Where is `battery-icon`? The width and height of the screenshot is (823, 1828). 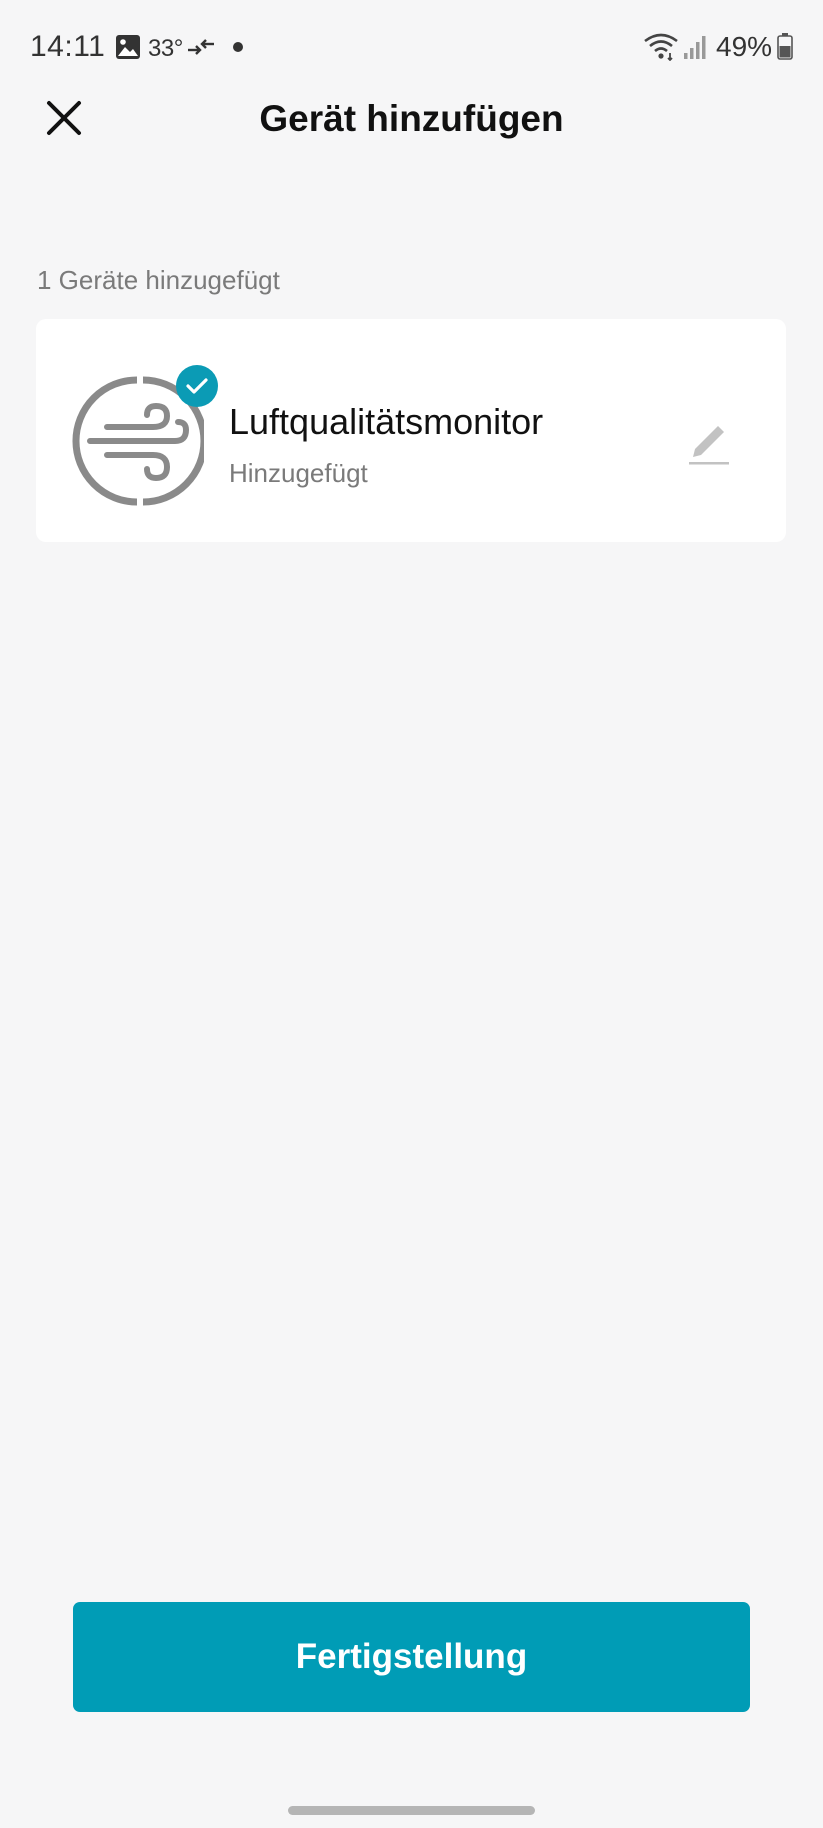 battery-icon is located at coordinates (785, 46).